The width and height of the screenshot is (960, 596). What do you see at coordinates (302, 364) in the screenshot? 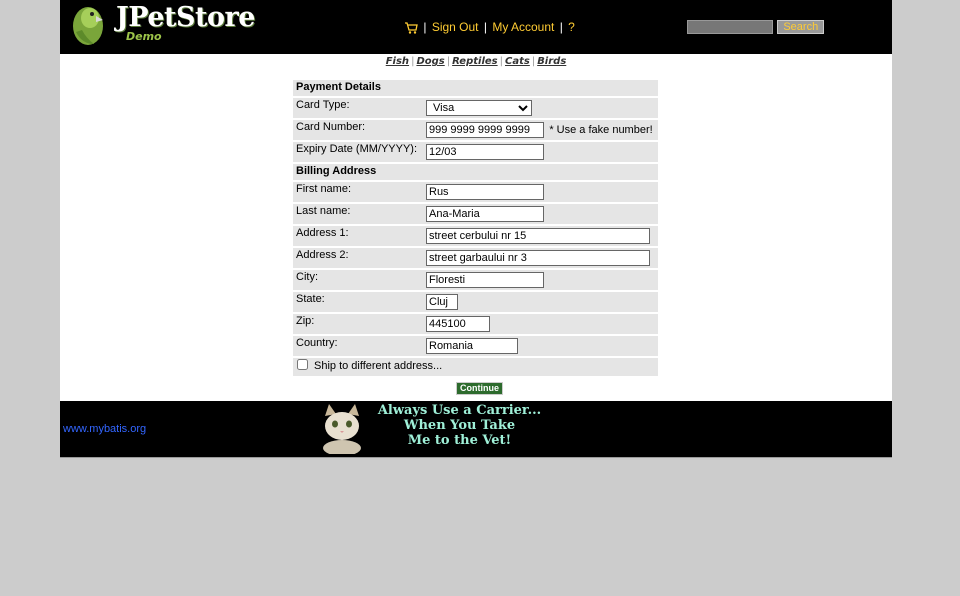
I see `ship-different-checkbox` at bounding box center [302, 364].